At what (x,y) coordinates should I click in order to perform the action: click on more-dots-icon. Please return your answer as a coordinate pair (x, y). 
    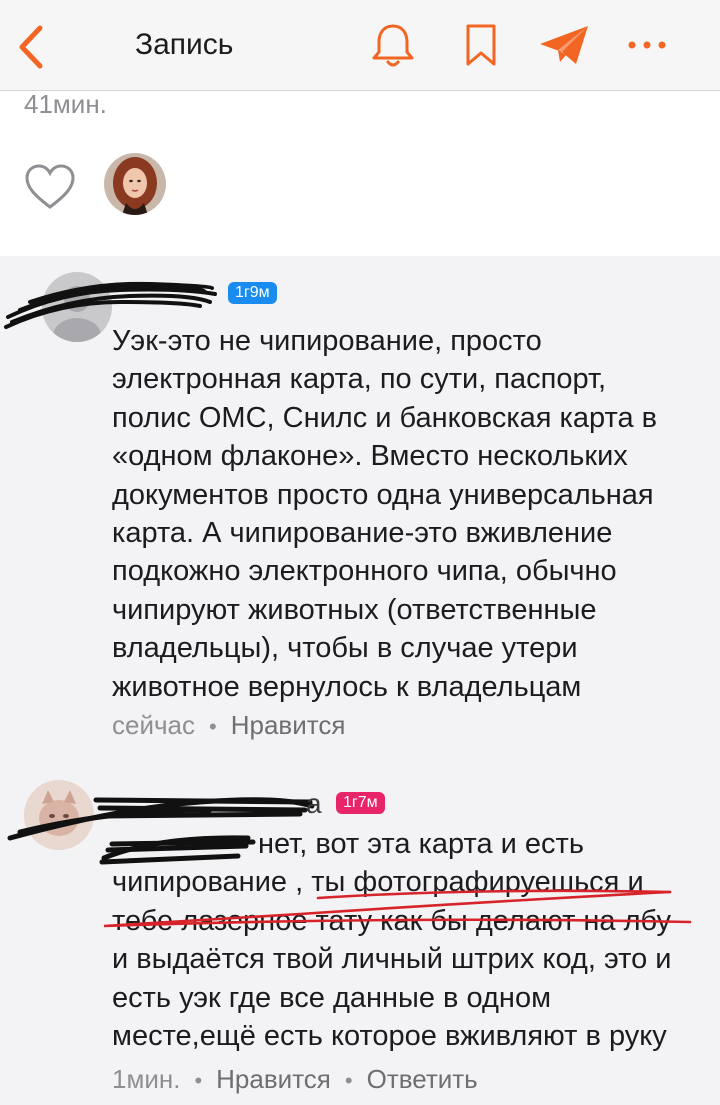
    Looking at the image, I should click on (647, 45).